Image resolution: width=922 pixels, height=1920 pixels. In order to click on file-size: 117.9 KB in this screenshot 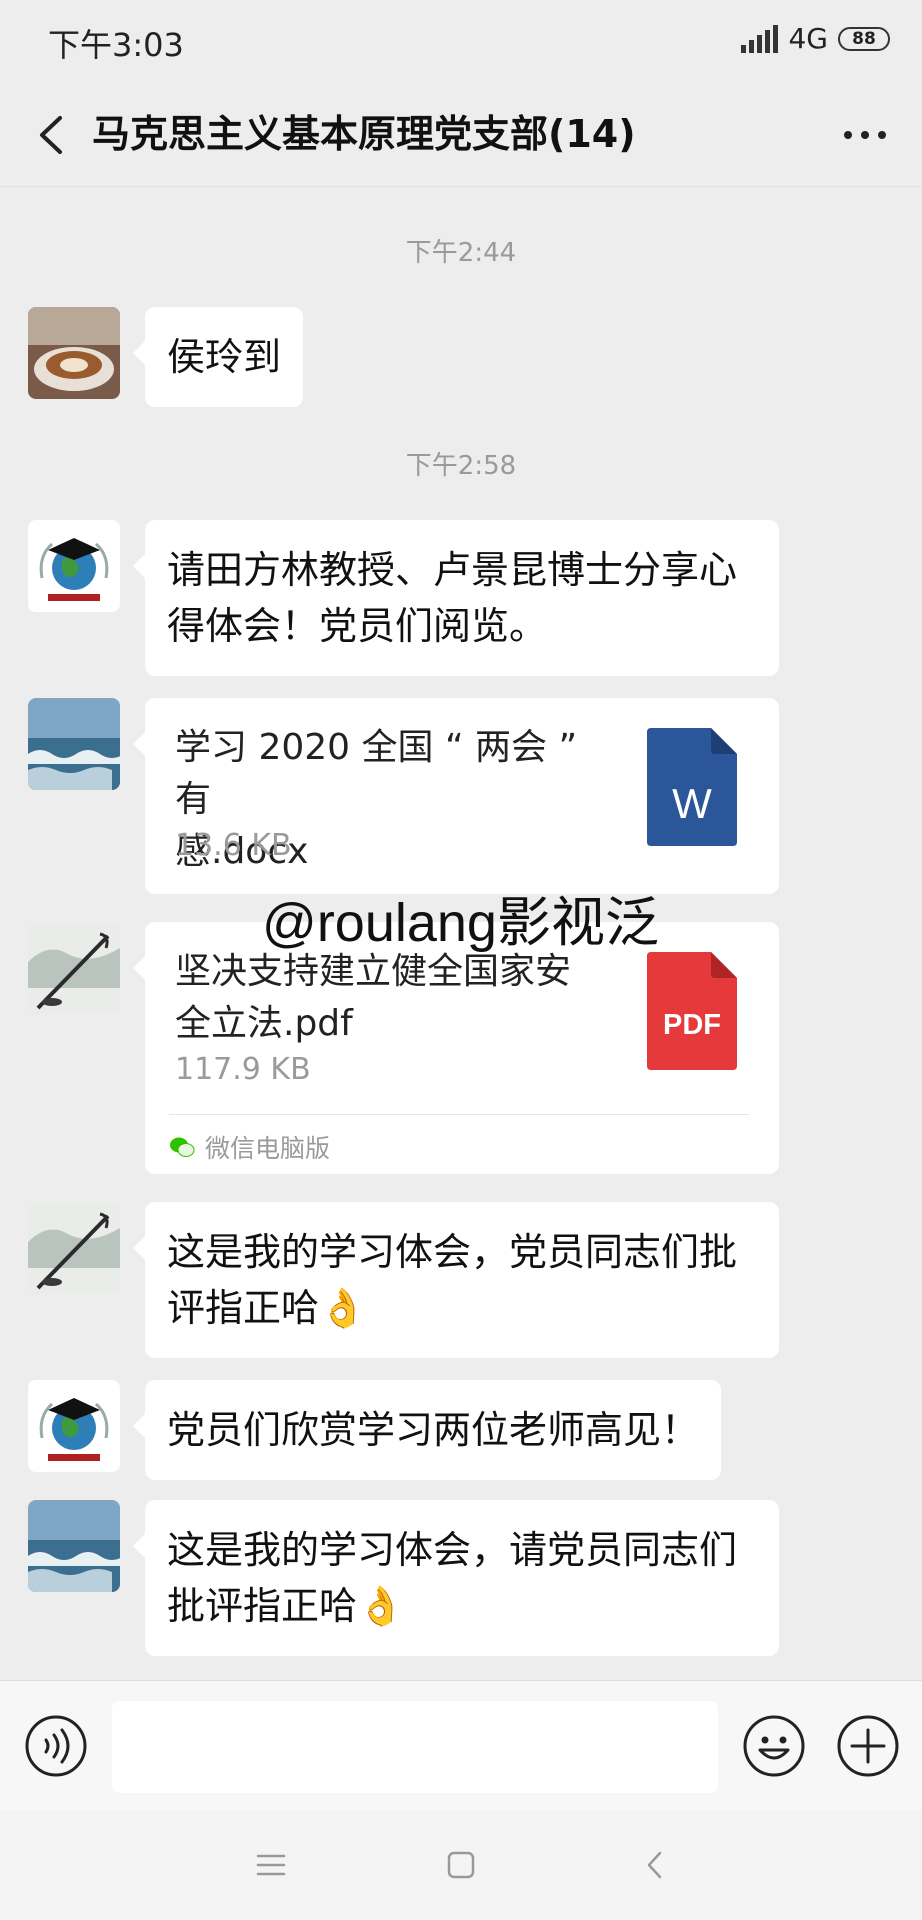, I will do `click(243, 1069)`.